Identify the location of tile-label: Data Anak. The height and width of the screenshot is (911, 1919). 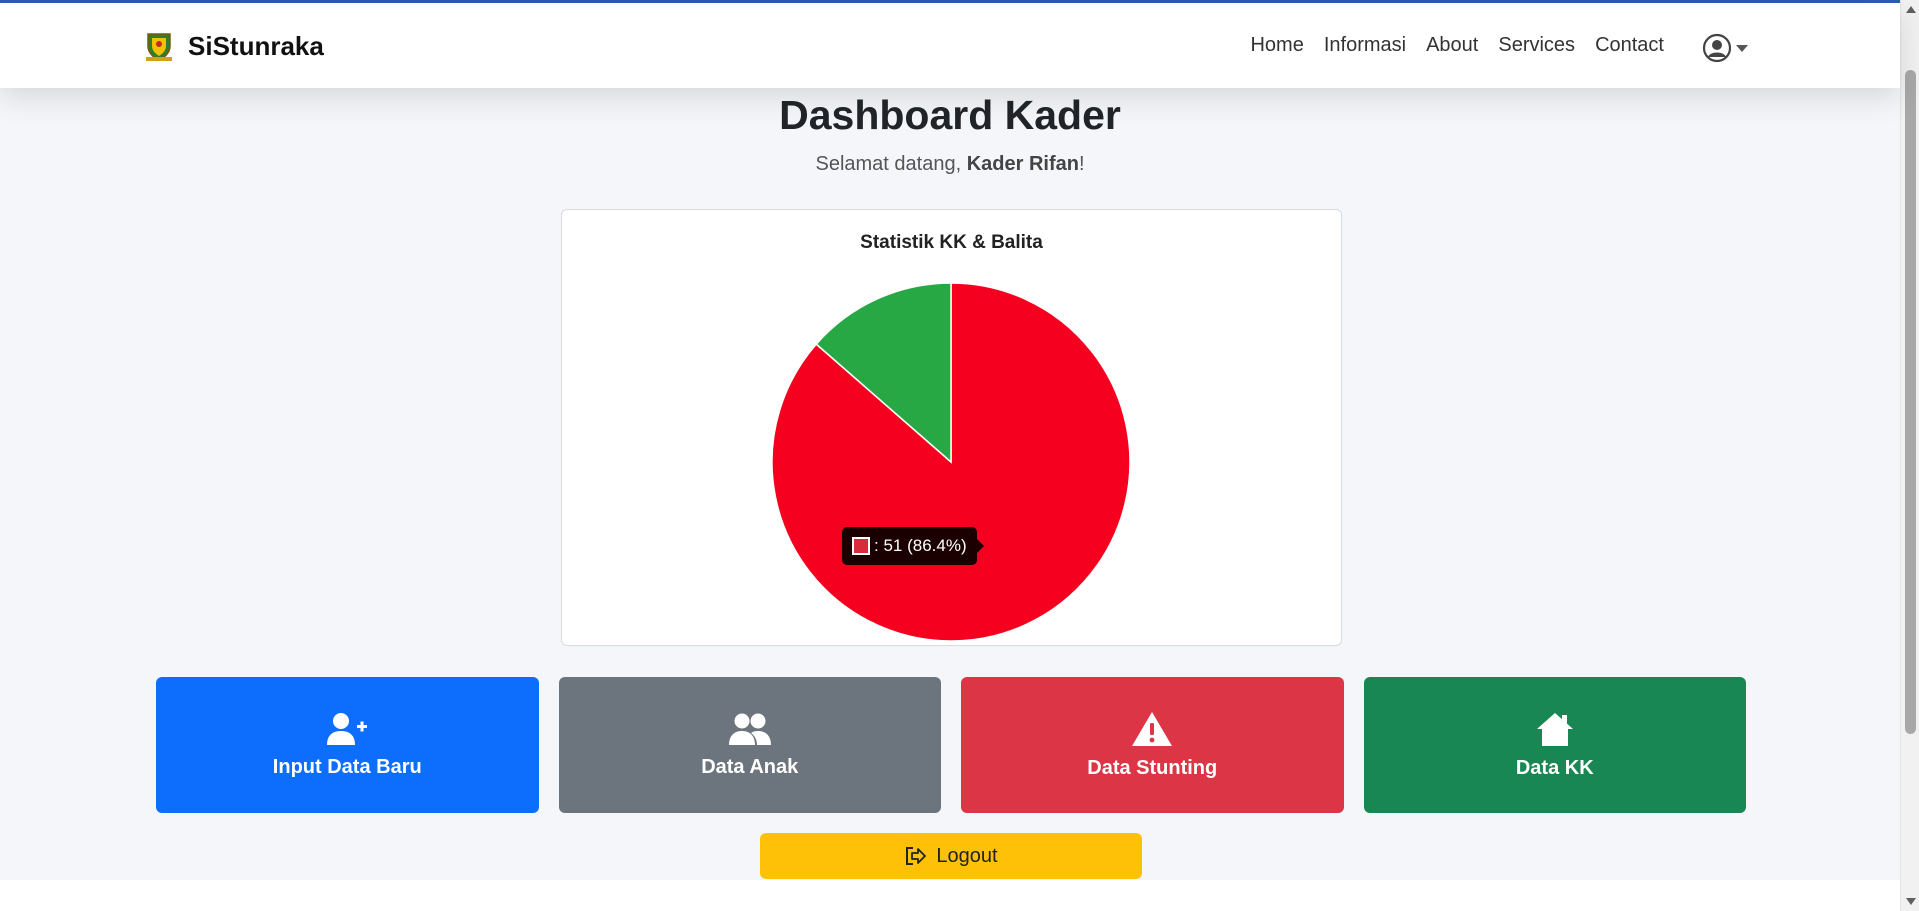
(750, 766).